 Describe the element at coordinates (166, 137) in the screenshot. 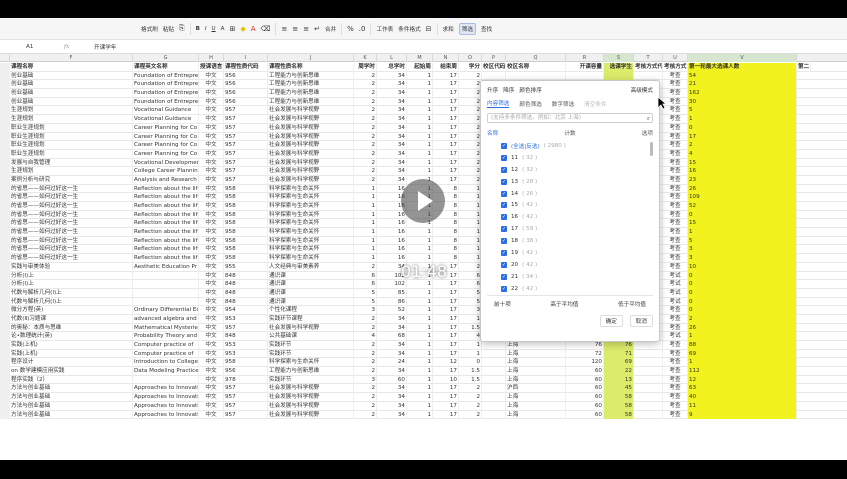

I see `table-cell: Career Planning for Co` at that location.